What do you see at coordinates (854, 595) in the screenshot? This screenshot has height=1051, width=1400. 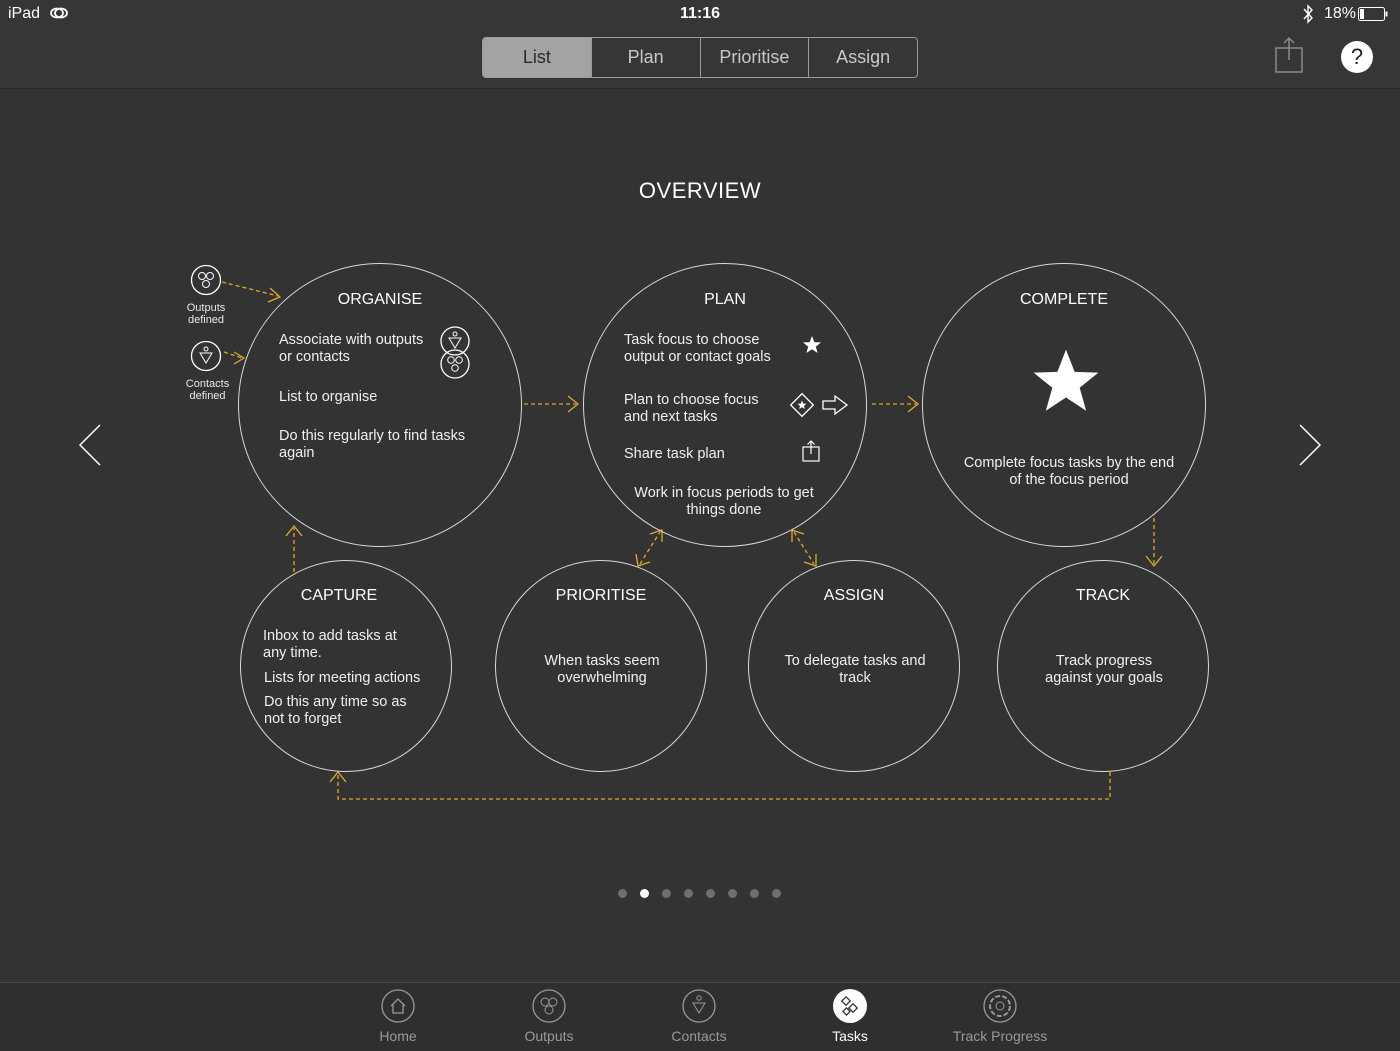 I see `assign-title: ASSIGN` at bounding box center [854, 595].